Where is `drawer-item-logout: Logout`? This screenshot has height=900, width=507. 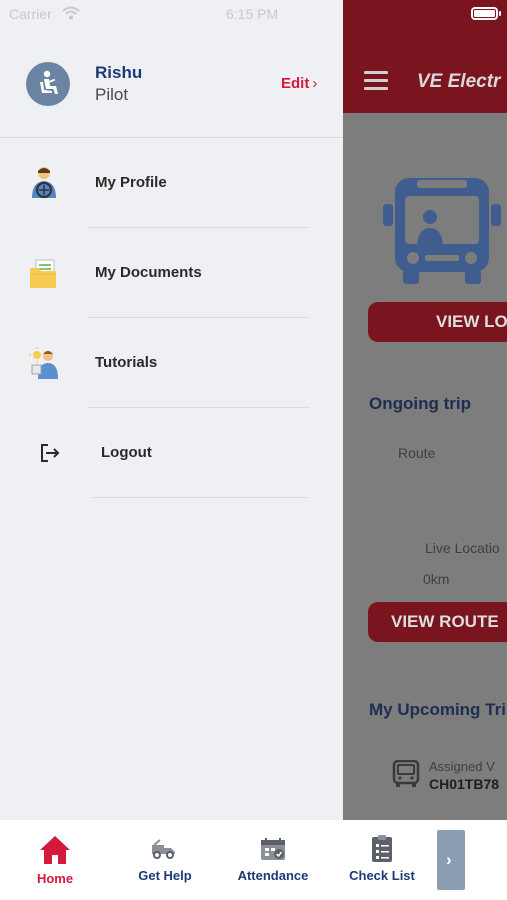
drawer-item-logout: Logout is located at coordinates (171, 453).